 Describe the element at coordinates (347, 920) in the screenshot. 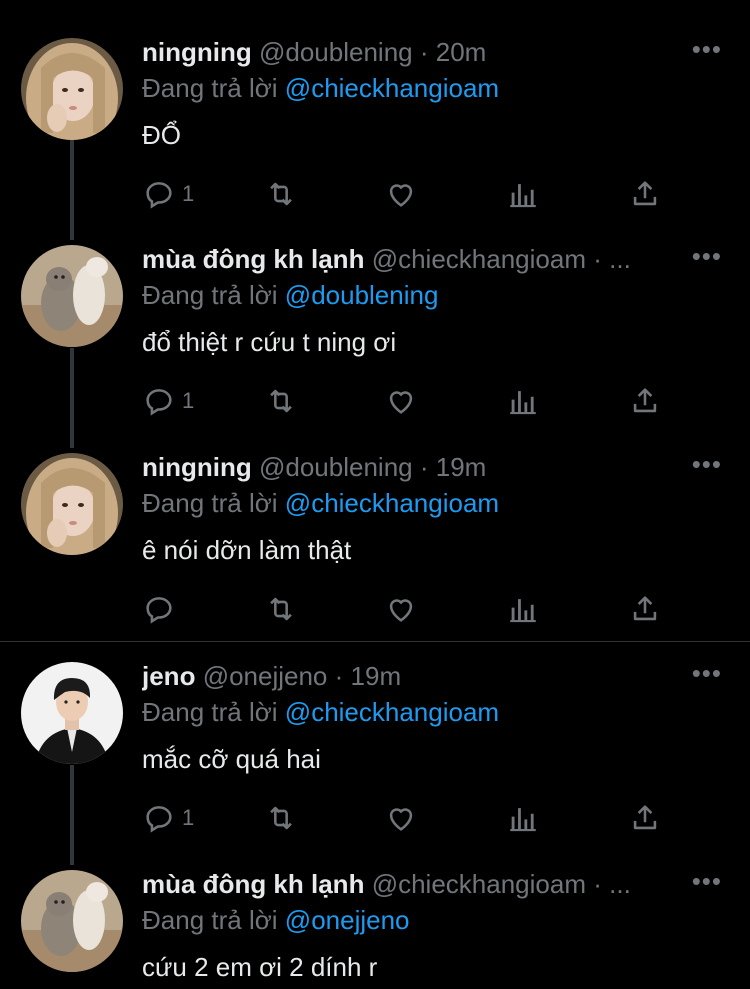

I see `mention-link: @onejjeno` at that location.